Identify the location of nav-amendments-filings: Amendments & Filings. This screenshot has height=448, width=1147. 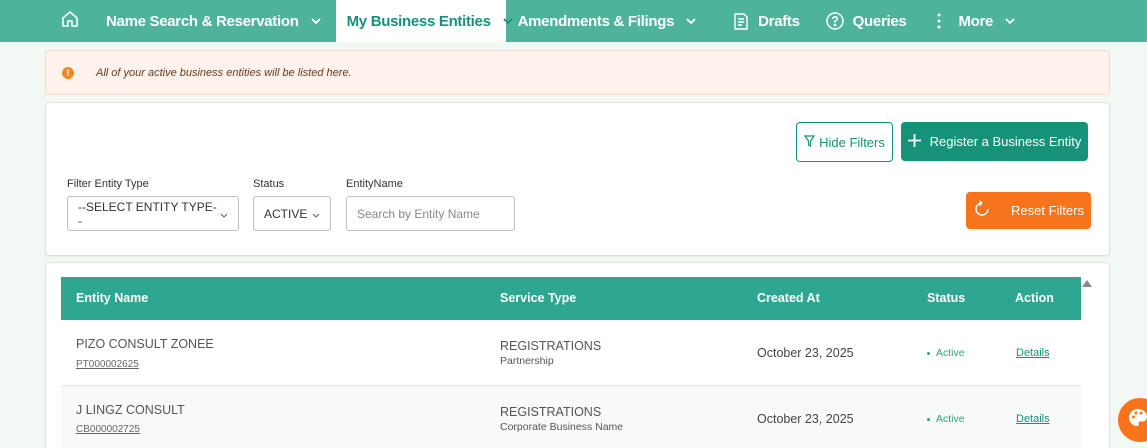
(609, 21).